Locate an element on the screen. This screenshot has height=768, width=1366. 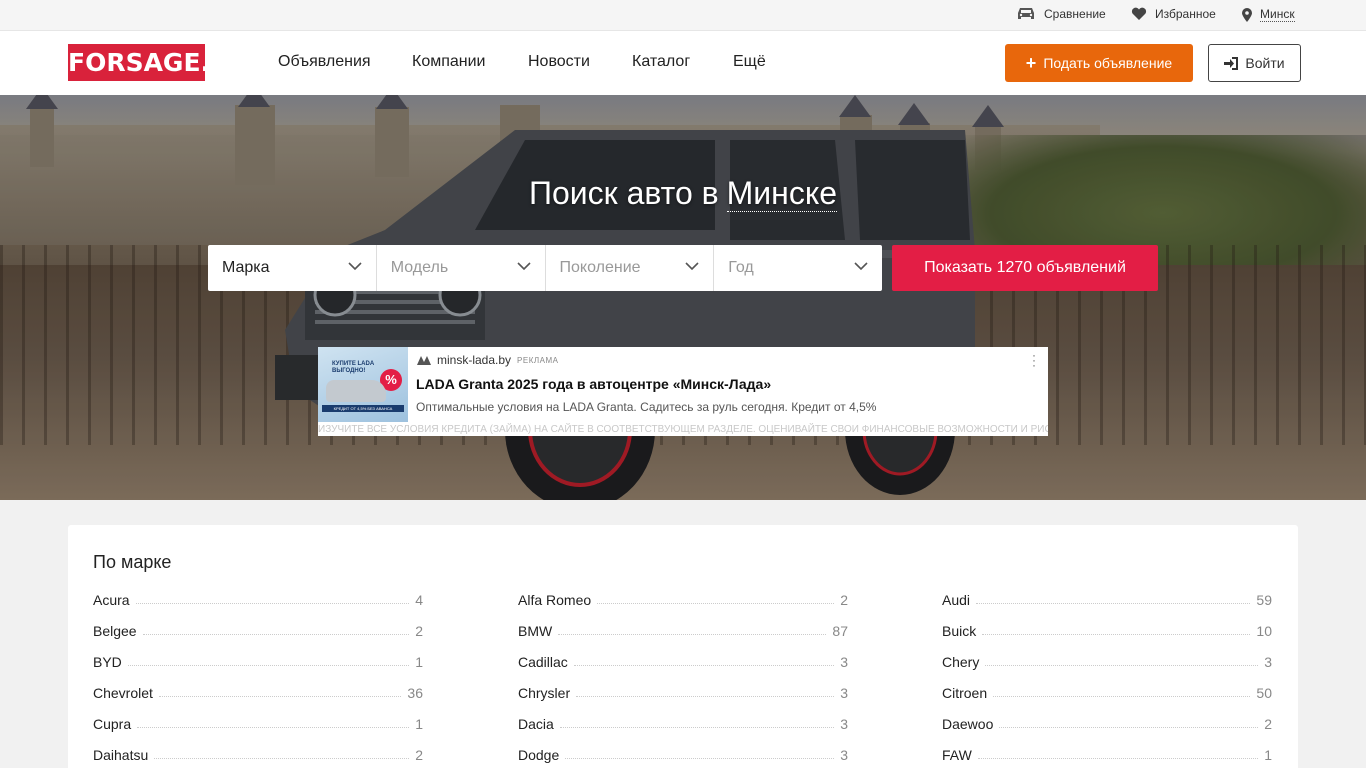
show-results-button: Показать 1270 объявлений is located at coordinates (1025, 268).